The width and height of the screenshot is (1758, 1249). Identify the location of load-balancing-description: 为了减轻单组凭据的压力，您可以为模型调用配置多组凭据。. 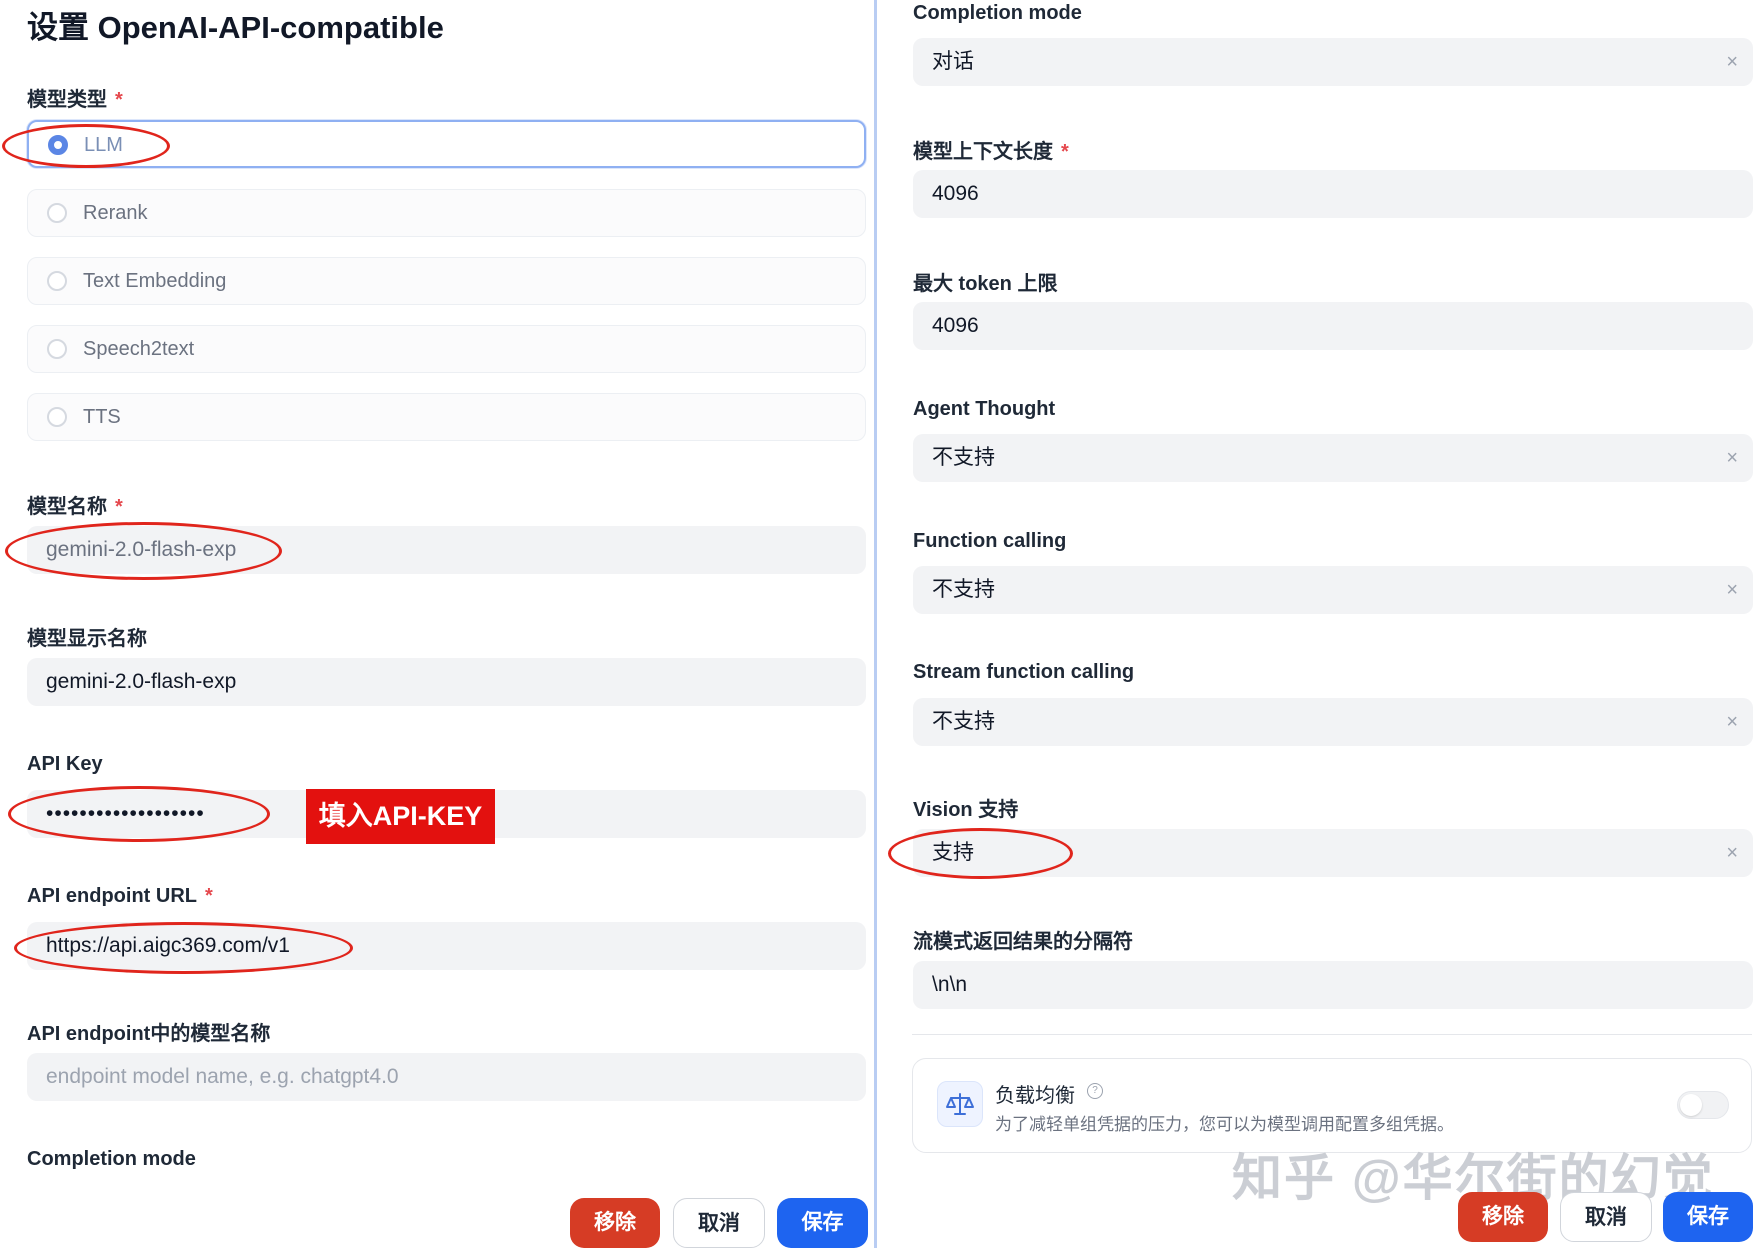
(1224, 1124).